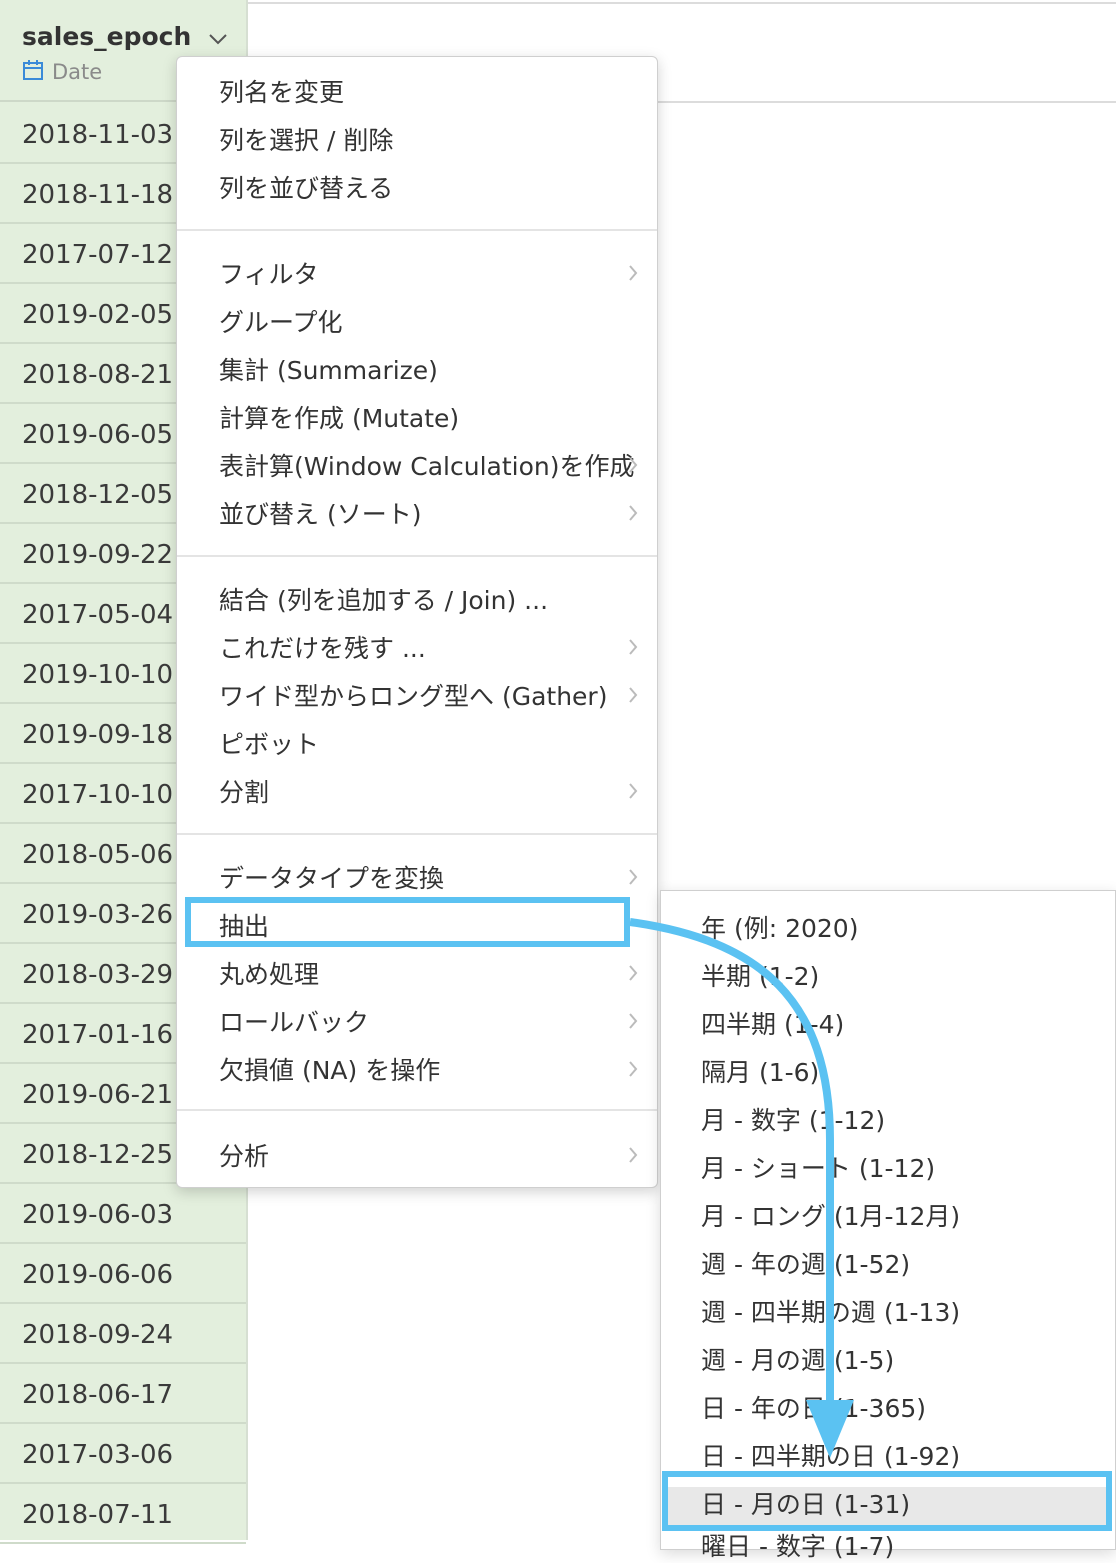 This screenshot has width=1116, height=1563. What do you see at coordinates (98, 555) in the screenshot?
I see `cell-value: 2019-09-22` at bounding box center [98, 555].